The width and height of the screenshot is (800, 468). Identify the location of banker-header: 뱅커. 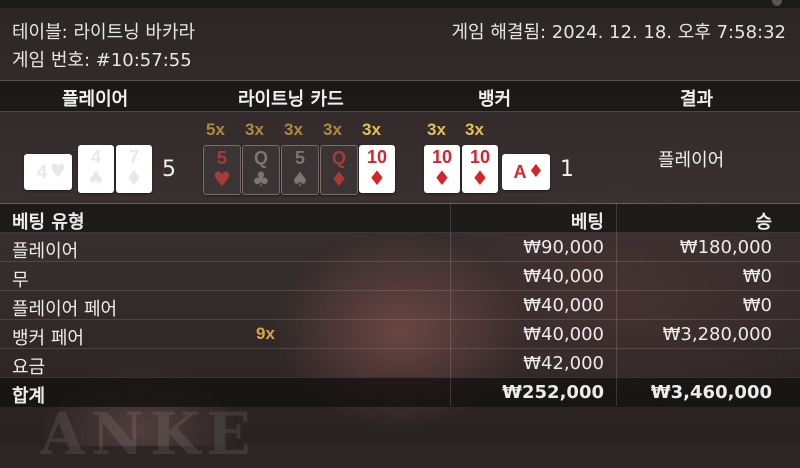
(495, 99).